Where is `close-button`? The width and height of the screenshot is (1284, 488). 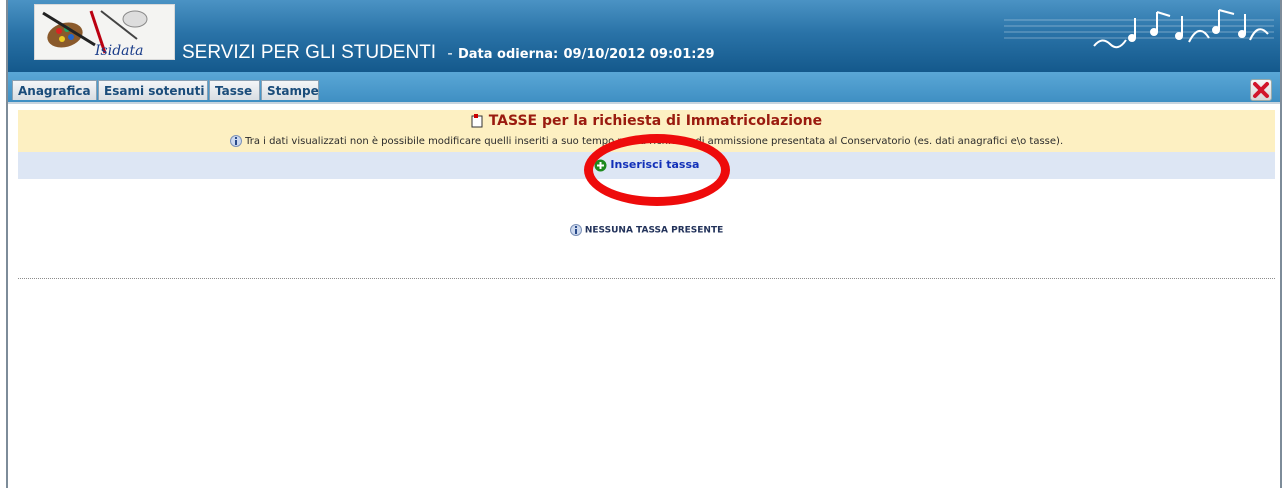 close-button is located at coordinates (1261, 90).